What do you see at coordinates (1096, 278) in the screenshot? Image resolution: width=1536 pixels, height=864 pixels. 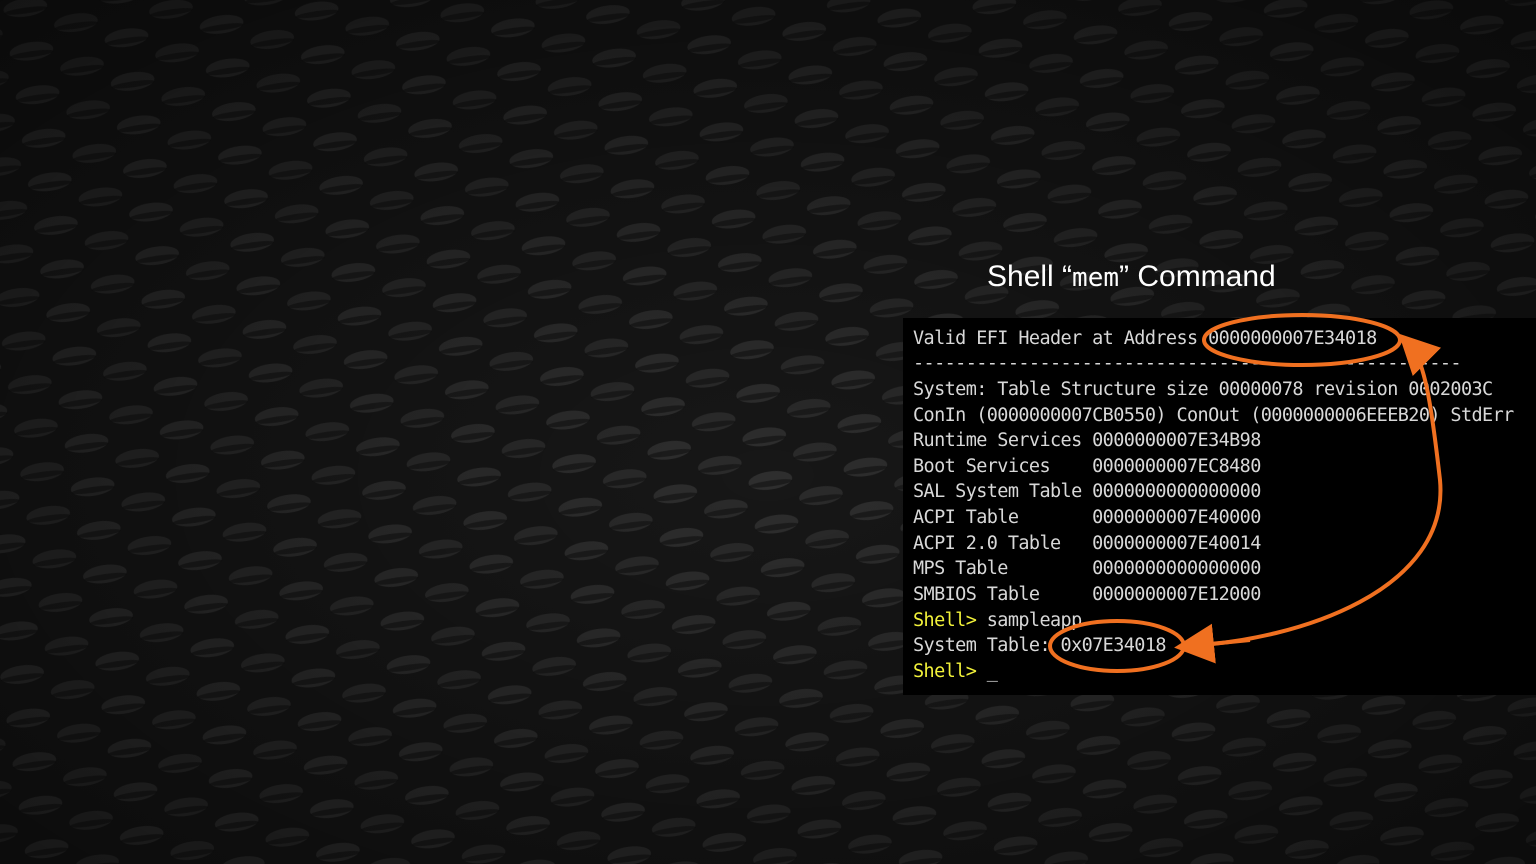 I see `title-command: mem` at bounding box center [1096, 278].